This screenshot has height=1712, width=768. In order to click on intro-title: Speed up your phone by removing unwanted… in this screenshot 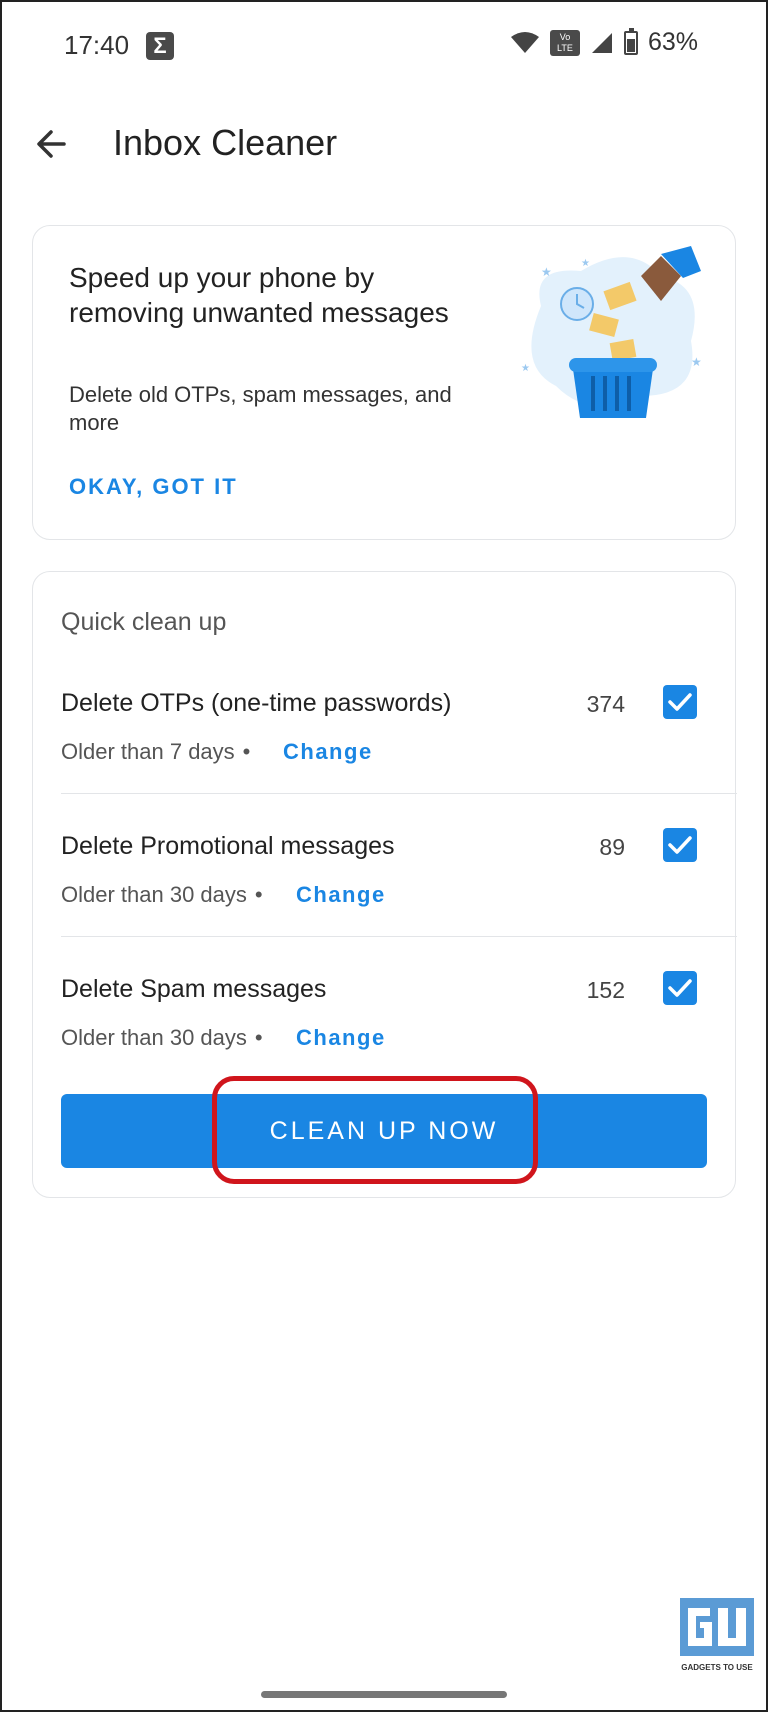, I will do `click(259, 295)`.